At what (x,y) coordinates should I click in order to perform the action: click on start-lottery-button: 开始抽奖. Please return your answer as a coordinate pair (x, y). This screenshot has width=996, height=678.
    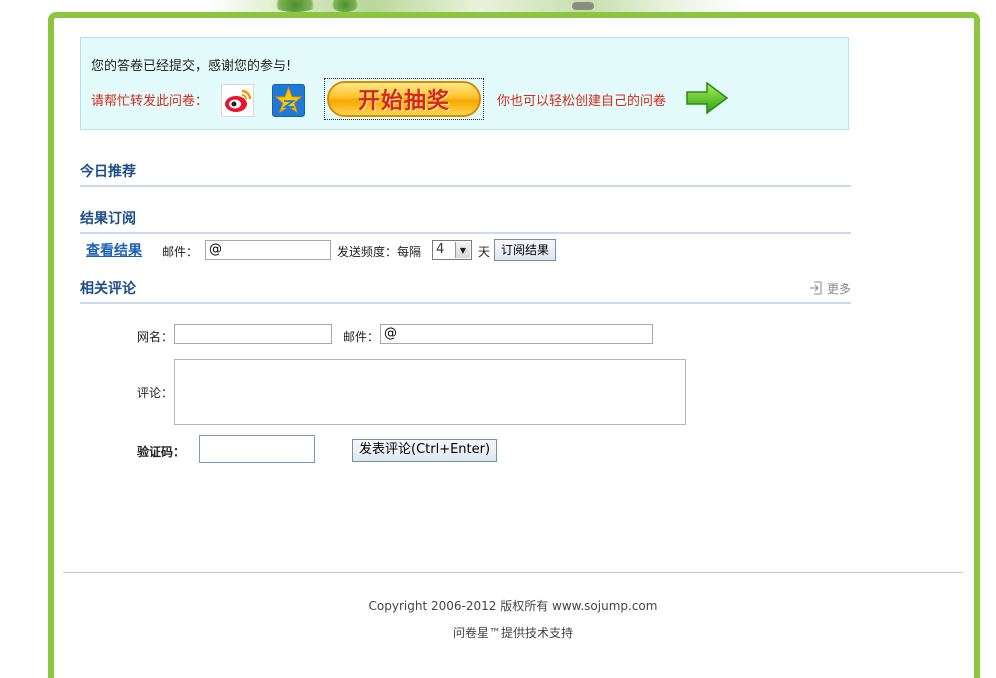
    Looking at the image, I should click on (404, 99).